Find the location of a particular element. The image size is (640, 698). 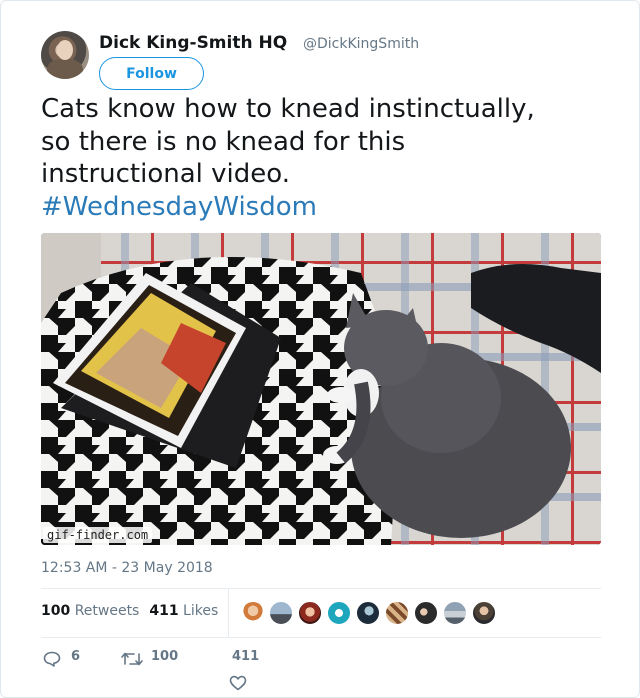

engagement-stats: 100 Retweets 411 Likes is located at coordinates (129, 613).